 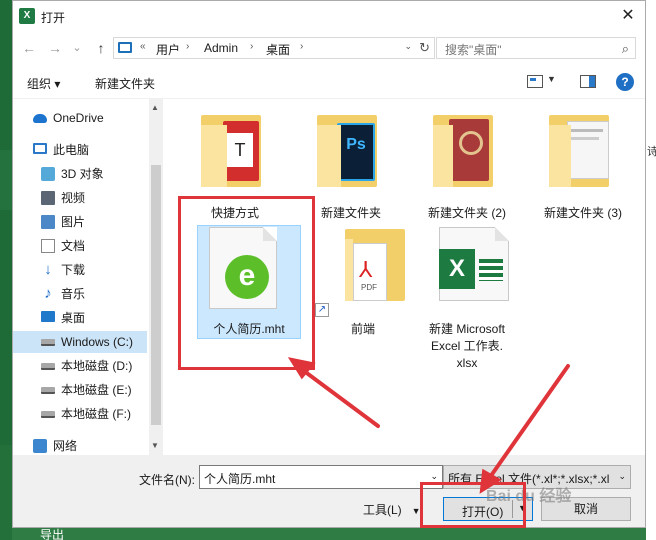 What do you see at coordinates (27, 16) in the screenshot?
I see `excel-app-icon: X` at bounding box center [27, 16].